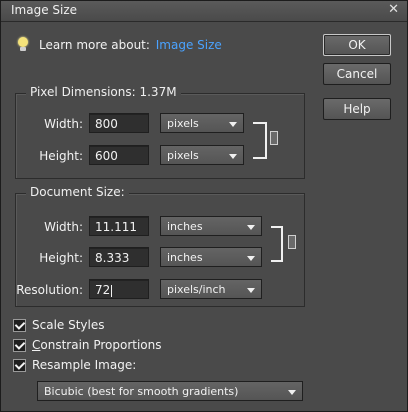  I want to click on title-bar: Image Size ✕, so click(204, 11).